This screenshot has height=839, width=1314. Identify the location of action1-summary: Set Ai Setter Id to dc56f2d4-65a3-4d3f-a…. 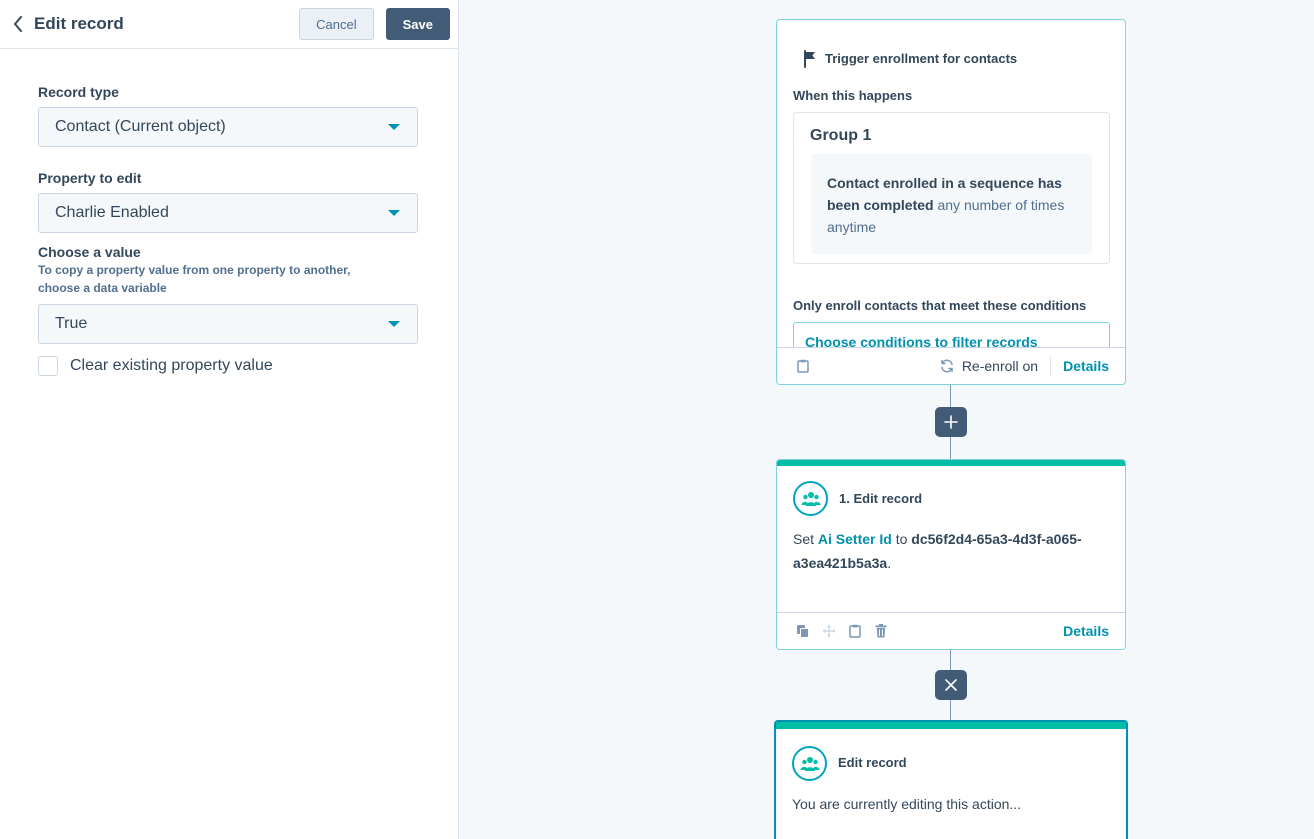
(948, 551).